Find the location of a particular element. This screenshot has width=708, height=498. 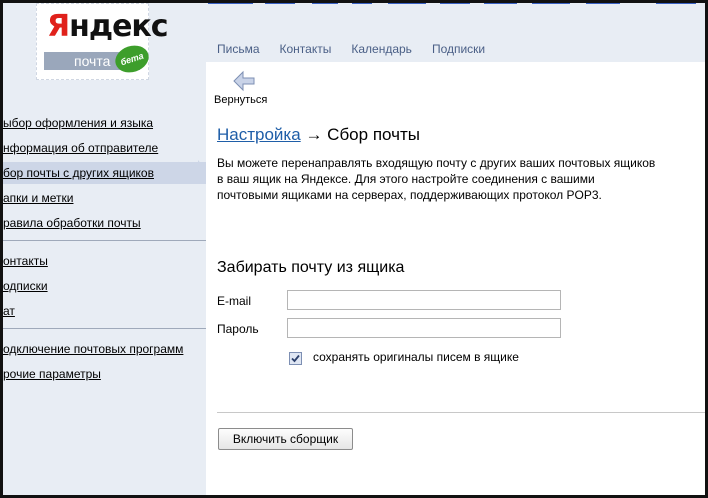

password-field is located at coordinates (424, 328).